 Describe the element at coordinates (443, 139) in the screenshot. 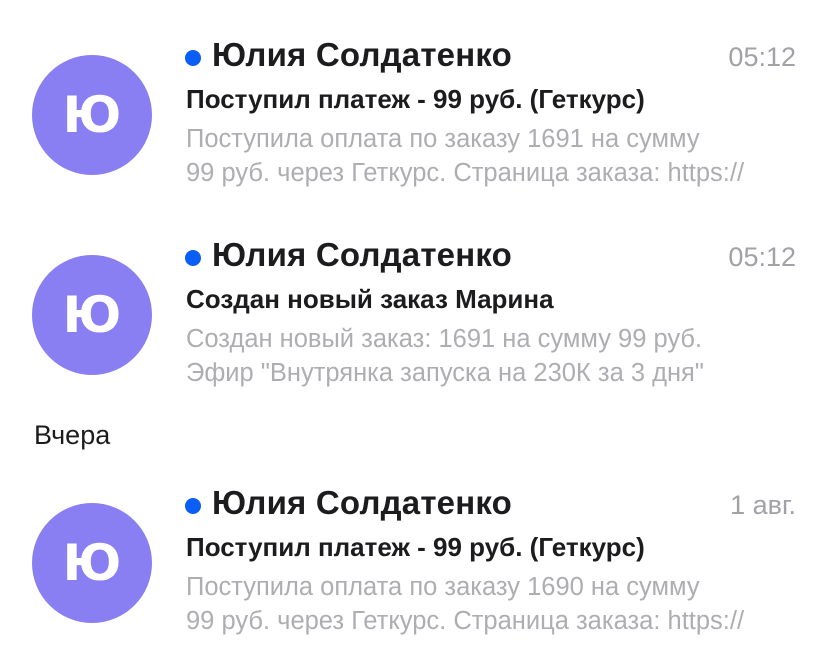

I see `preview-line: Поступила оплата по заказу 1691 на сумму` at that location.